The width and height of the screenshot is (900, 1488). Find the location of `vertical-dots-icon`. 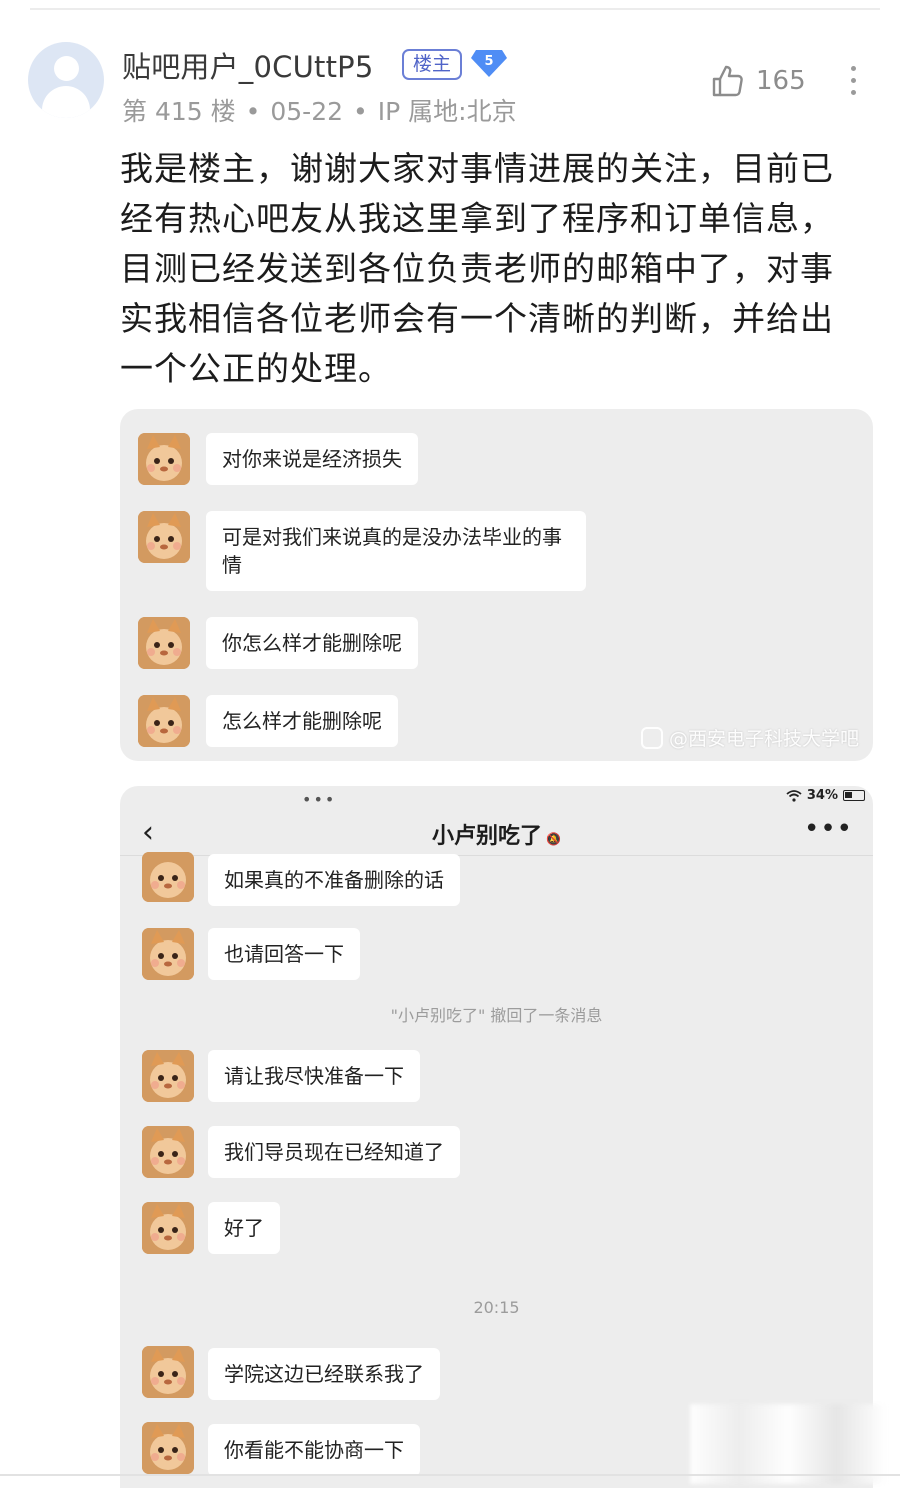

vertical-dots-icon is located at coordinates (853, 68).